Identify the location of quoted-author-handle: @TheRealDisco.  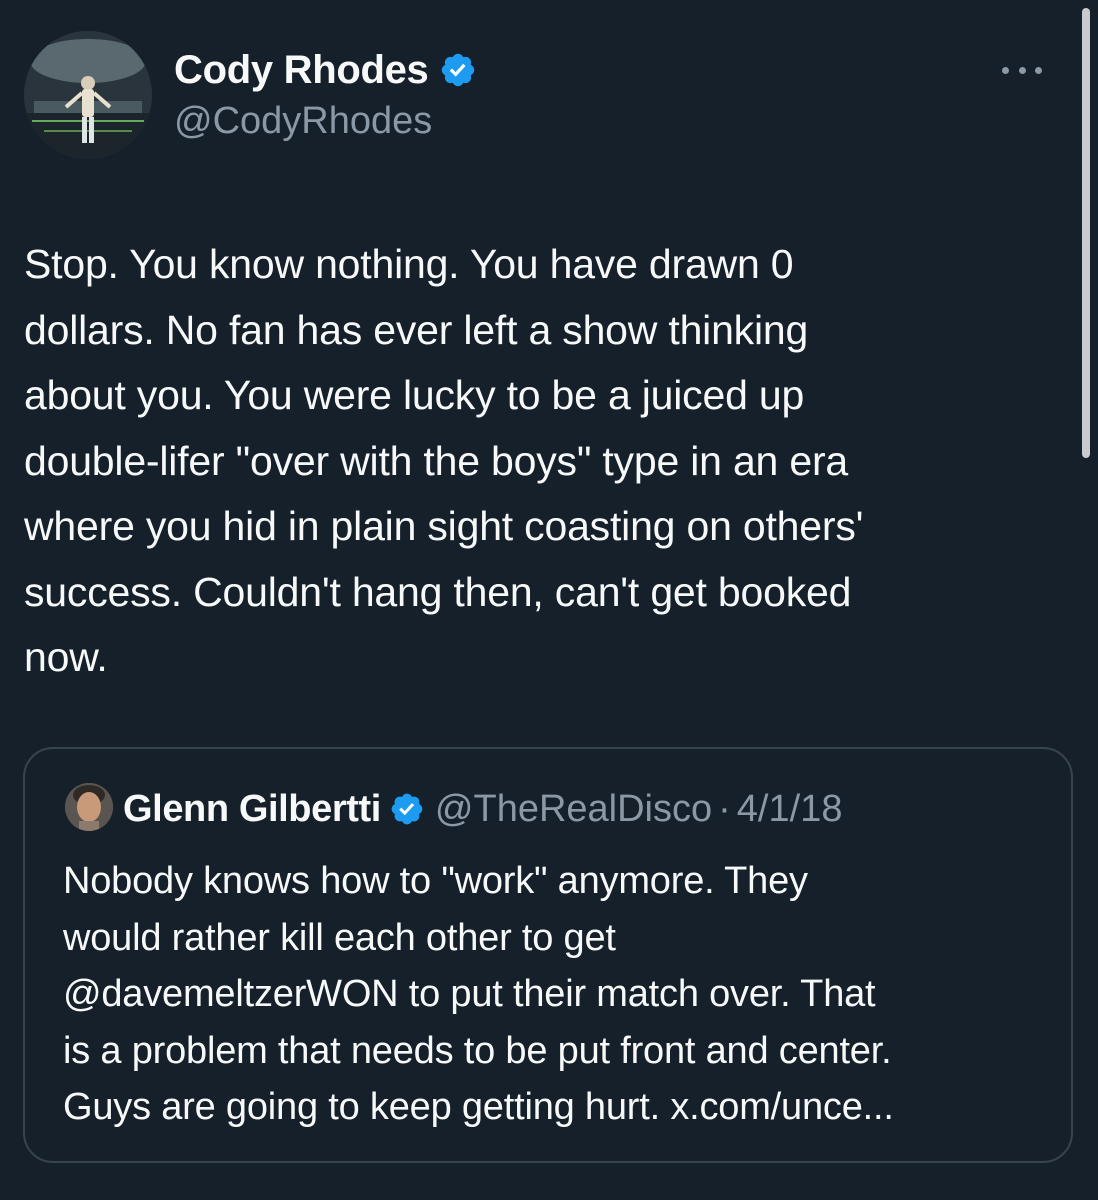
(573, 809).